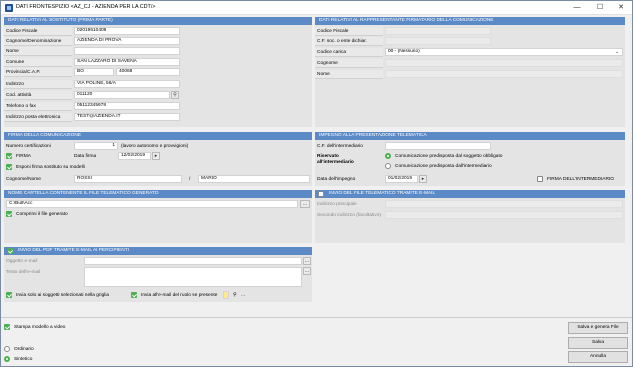  Describe the element at coordinates (7, 359) in the screenshot. I see `sintetico-radio` at that location.